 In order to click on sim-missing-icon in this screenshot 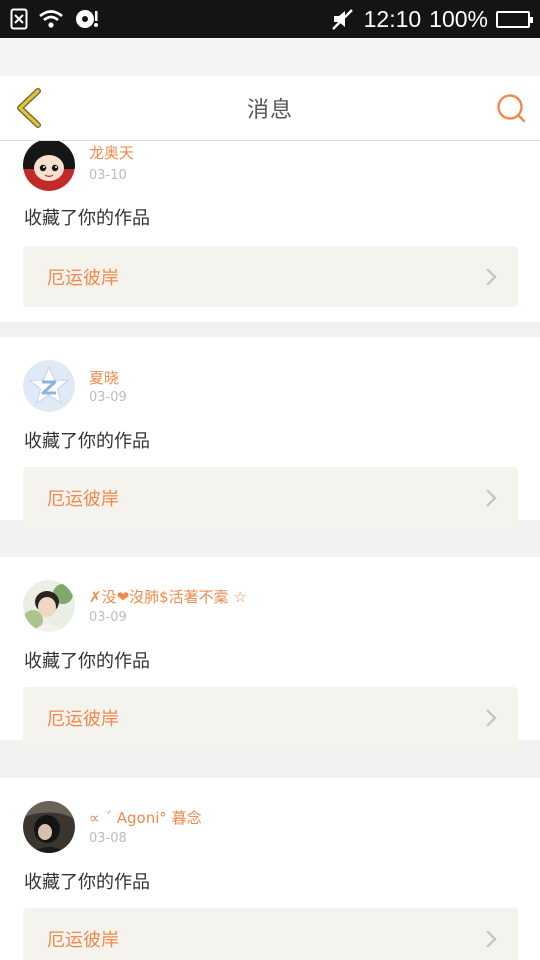, I will do `click(19, 19)`.